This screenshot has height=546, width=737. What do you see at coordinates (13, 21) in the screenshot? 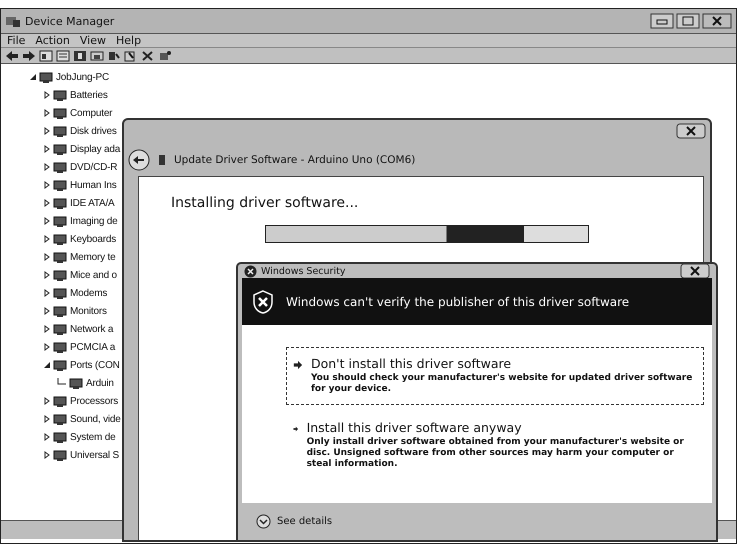
I see `app-icon` at bounding box center [13, 21].